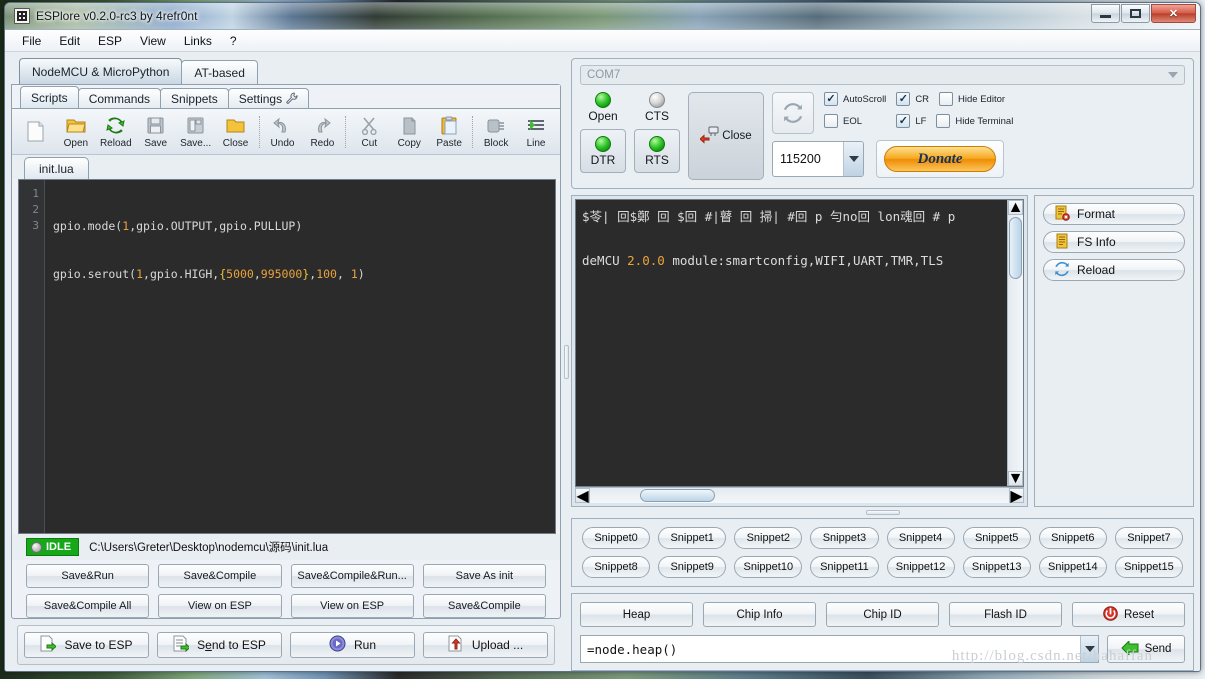 The image size is (1205, 679). I want to click on hide-terminal-checkbox-row: Hide Terminal, so click(974, 121).